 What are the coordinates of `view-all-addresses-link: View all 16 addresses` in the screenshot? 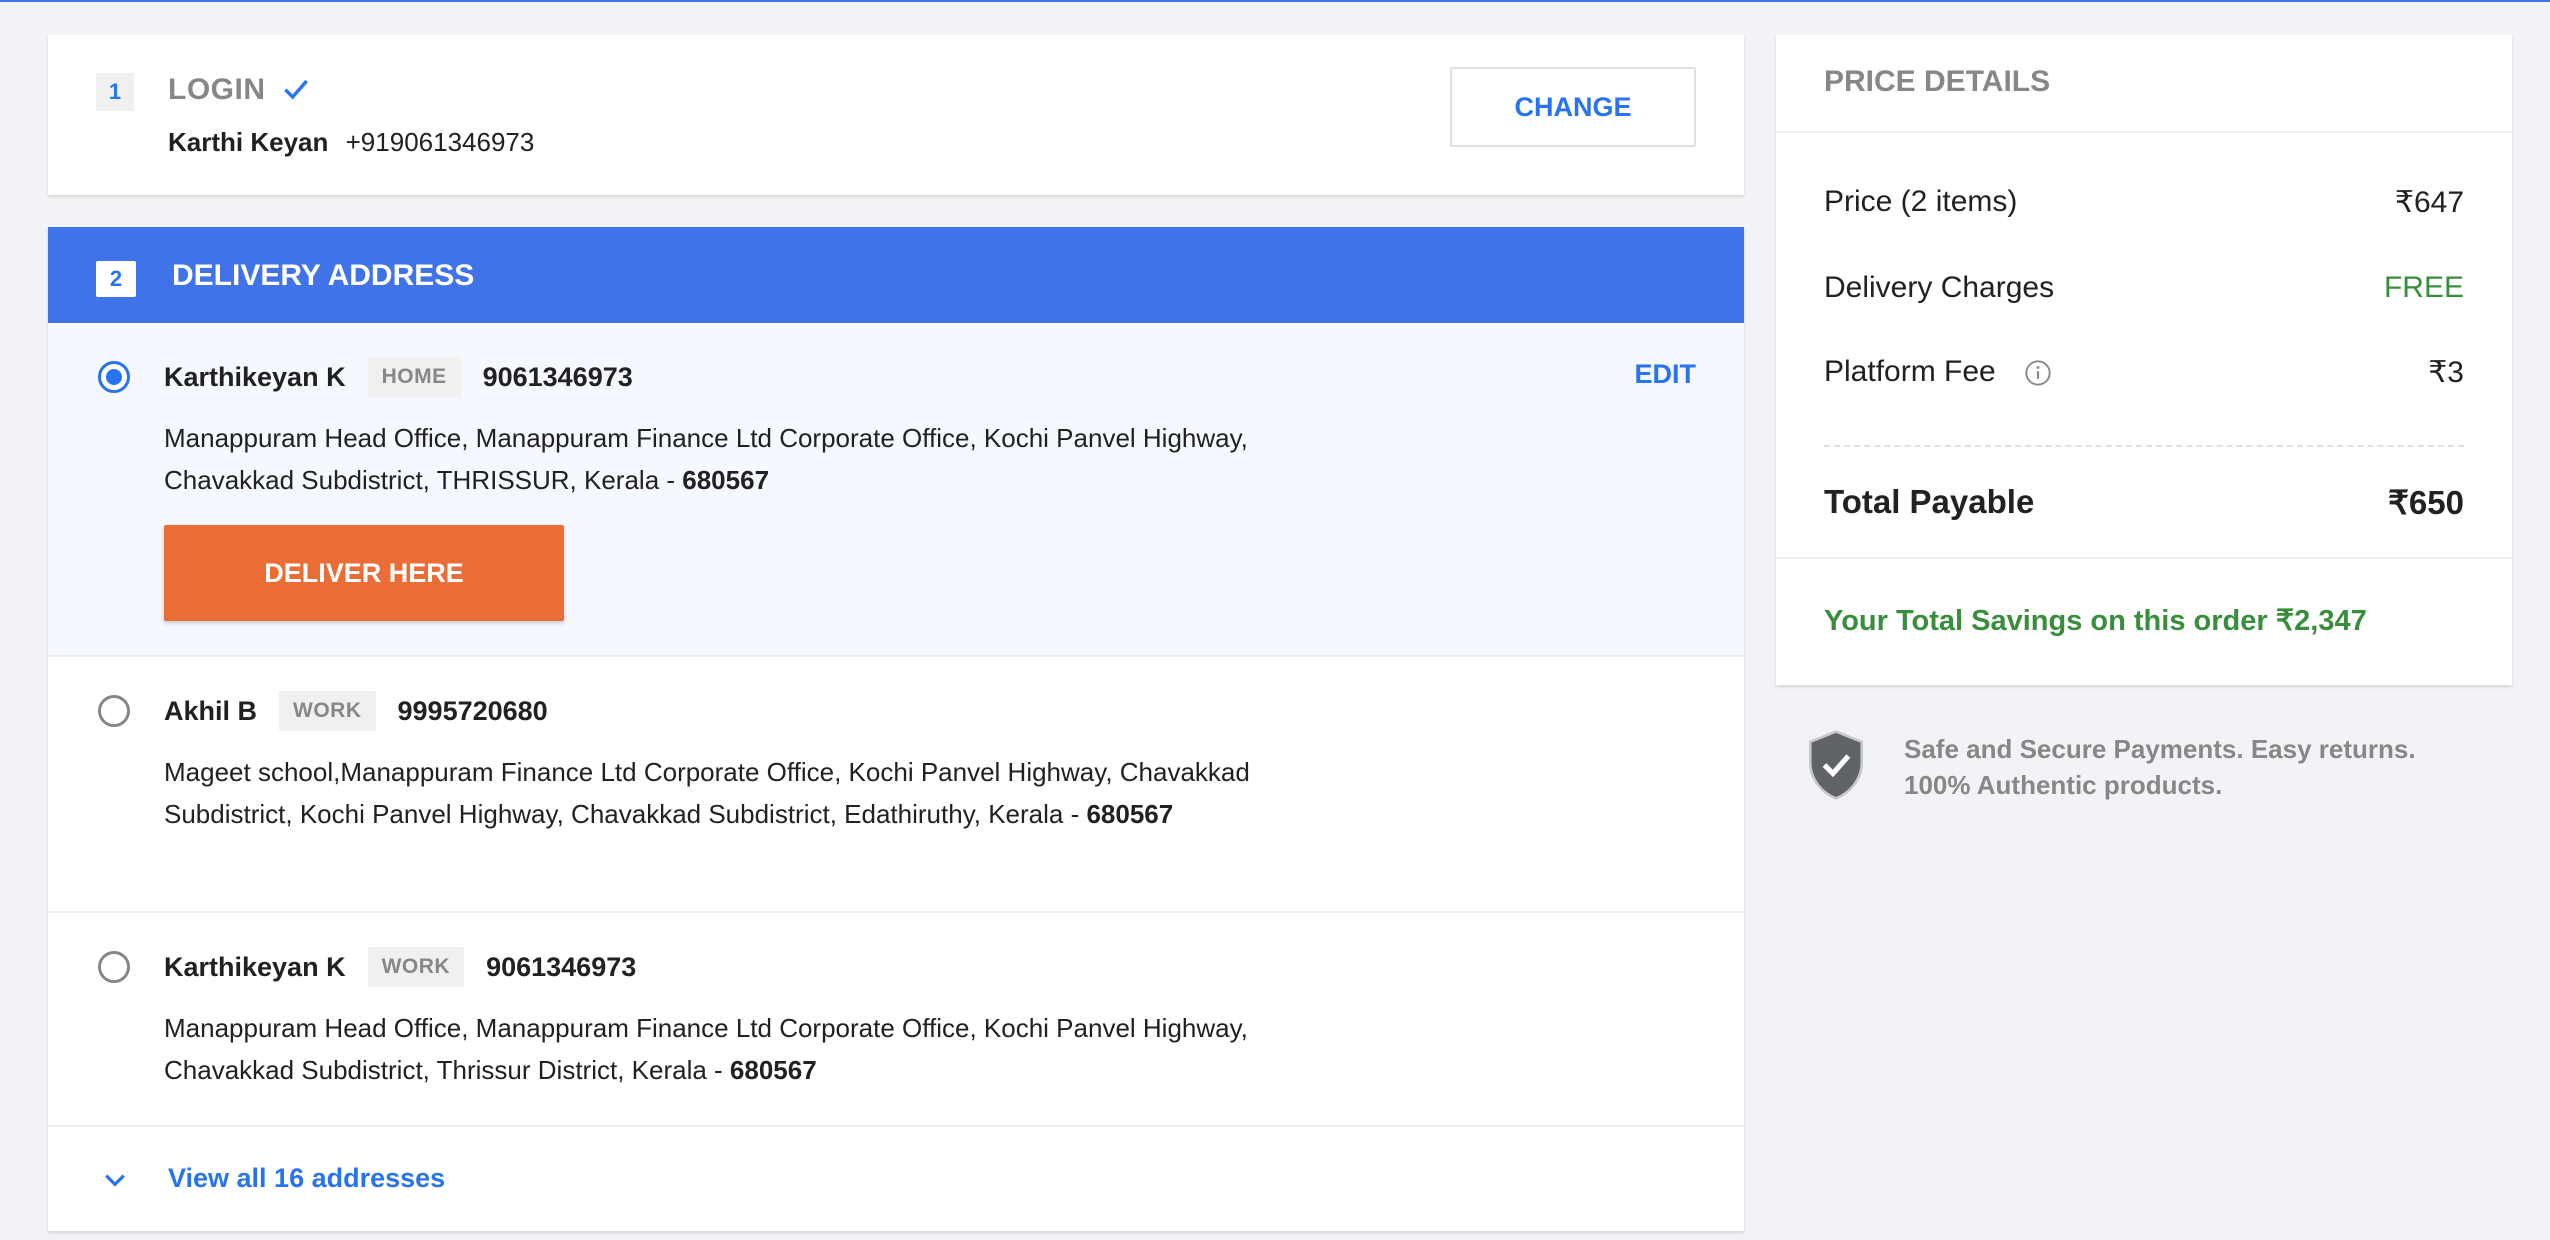 It's located at (306, 1178).